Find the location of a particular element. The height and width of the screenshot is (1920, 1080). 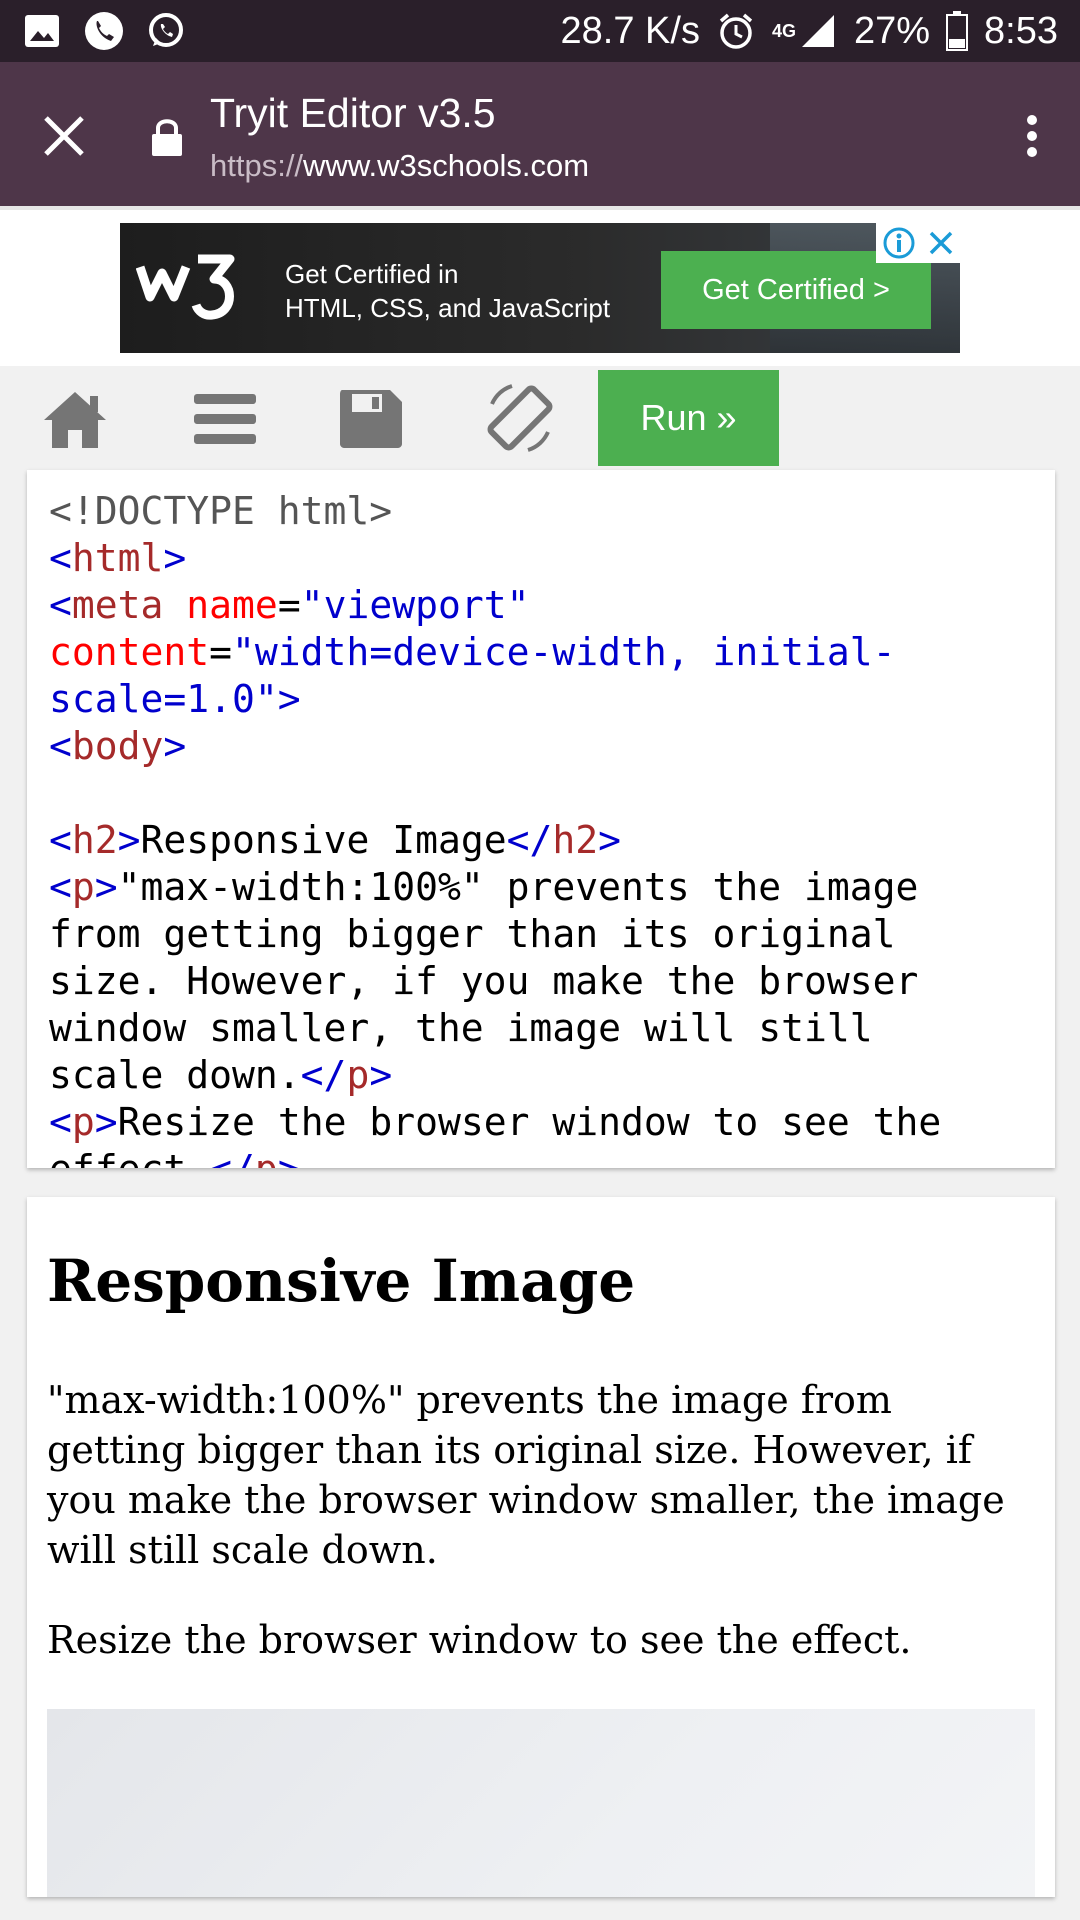

image-icon is located at coordinates (42, 31).